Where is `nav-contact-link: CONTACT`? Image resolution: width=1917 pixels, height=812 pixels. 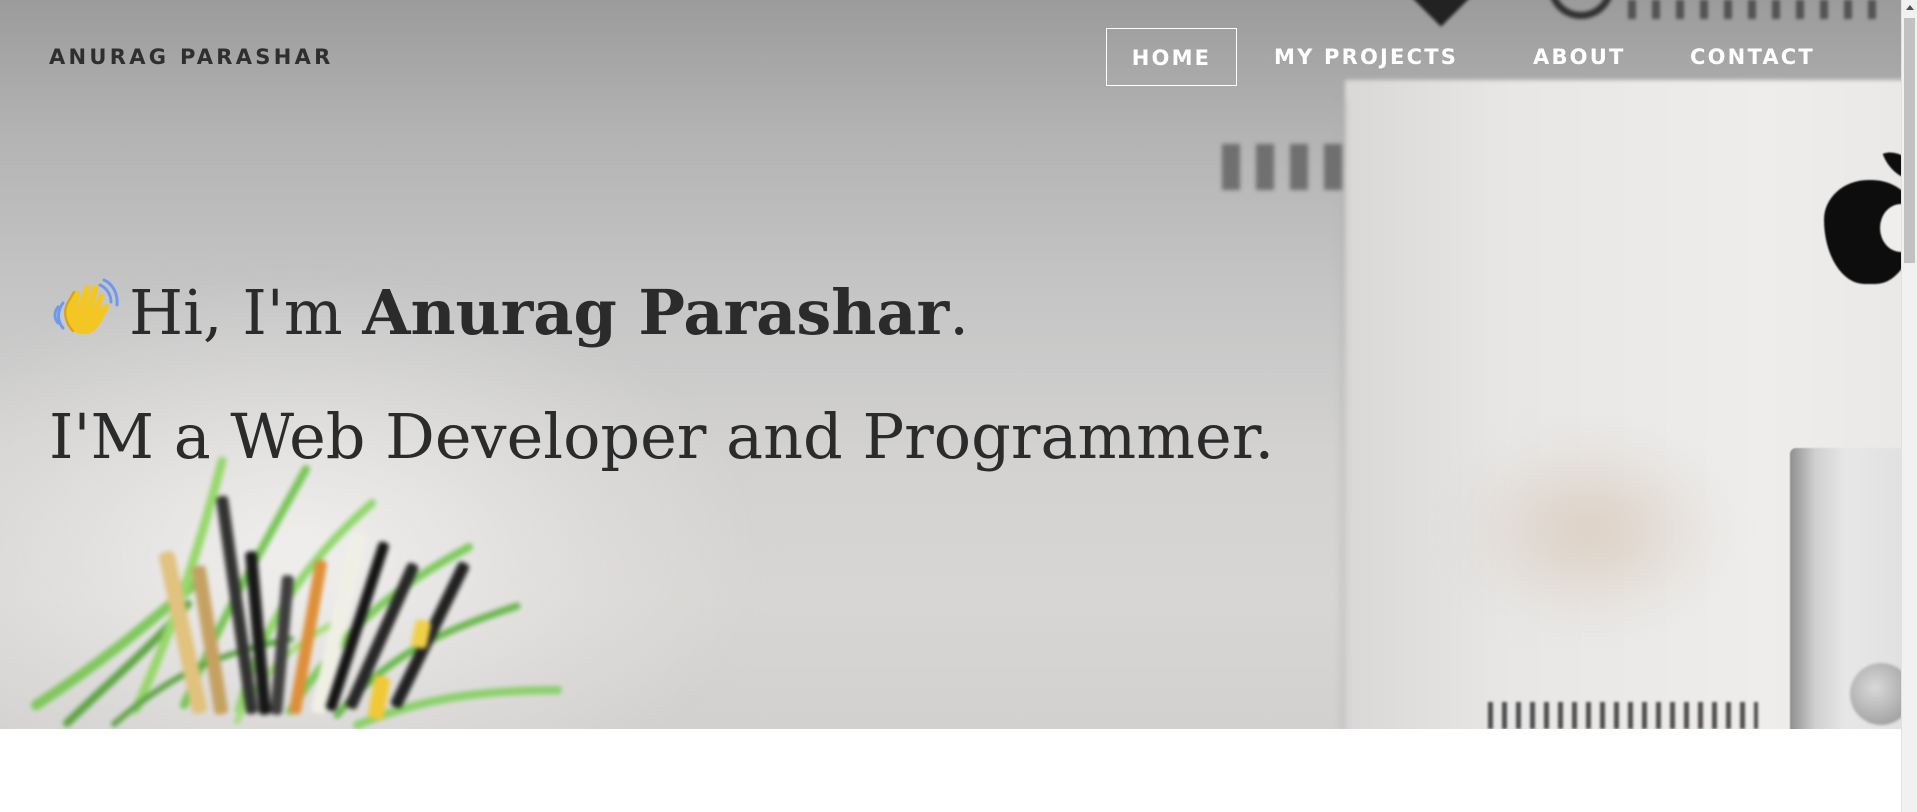 nav-contact-link: CONTACT is located at coordinates (1752, 57).